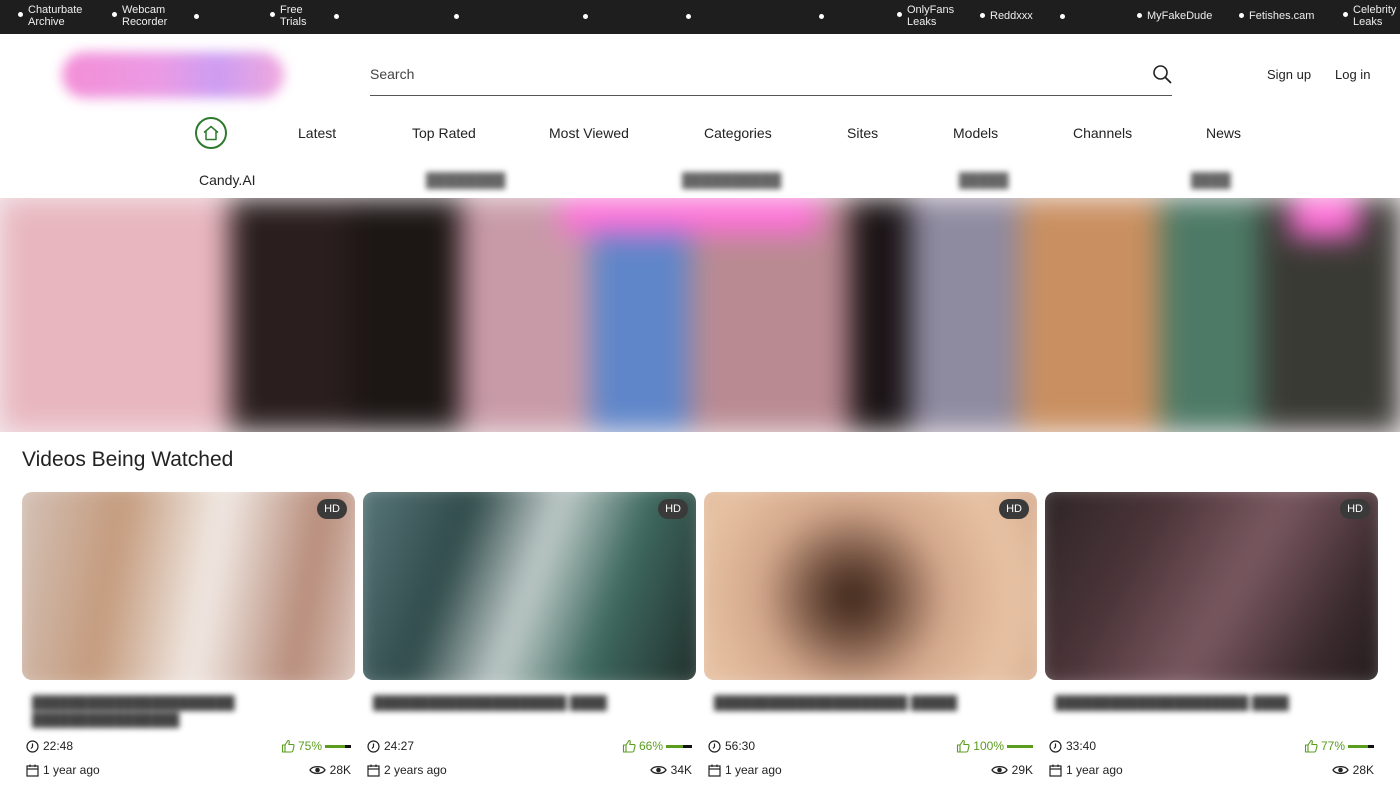 This screenshot has height=788, width=1400. I want to click on topbar-link-line2: Archive, so click(46, 22).